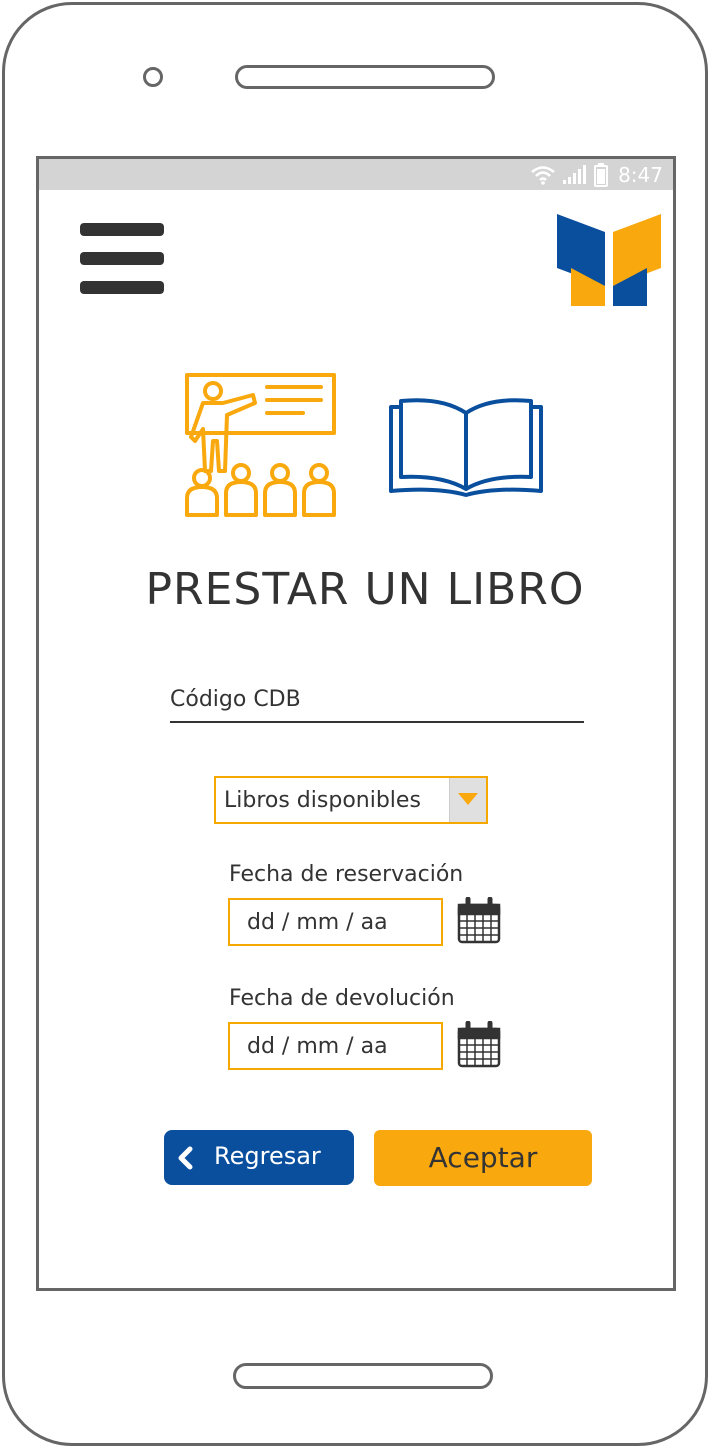 The image size is (712, 1450). I want to click on books-dropdown-value: Libros disponibles, so click(322, 800).